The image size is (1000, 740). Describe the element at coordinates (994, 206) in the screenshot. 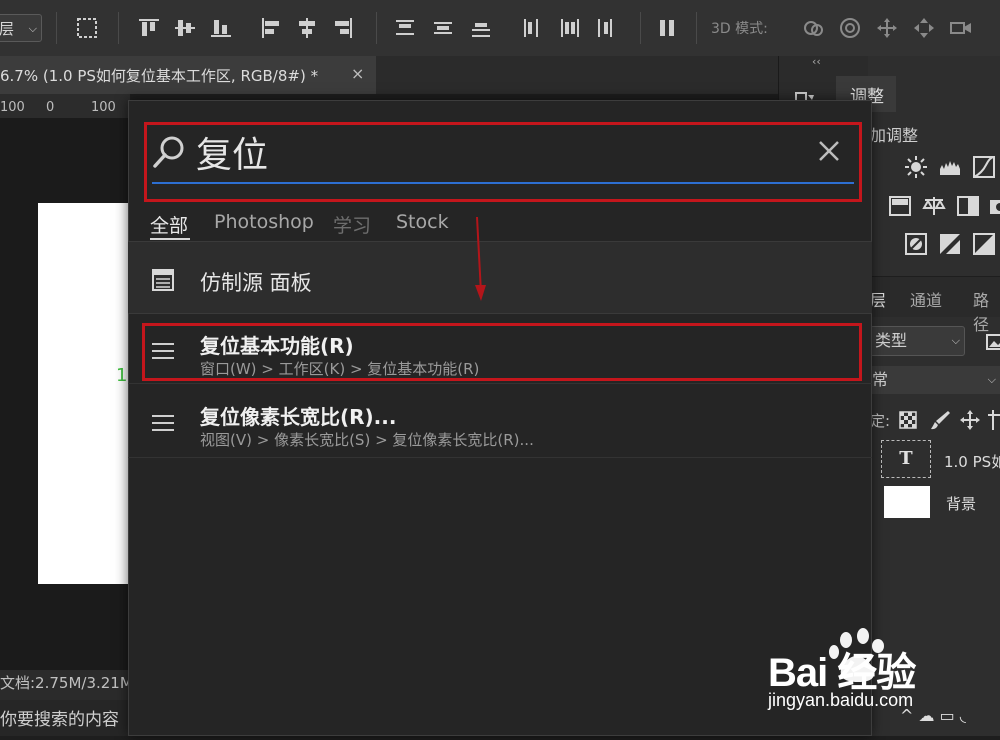

I see `photo-filter-icon` at that location.